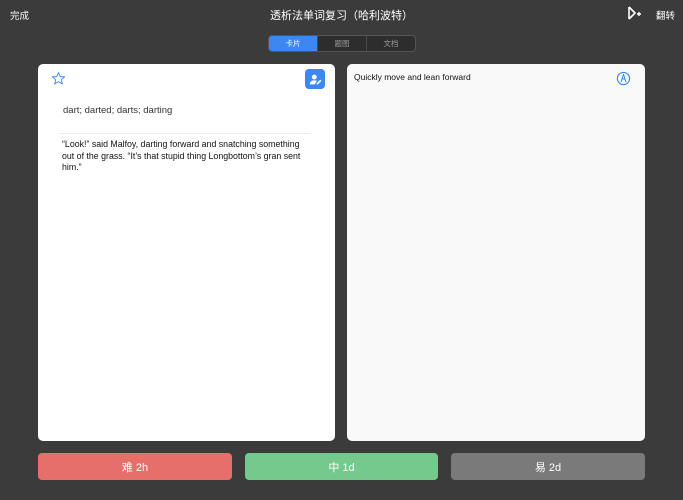 The height and width of the screenshot is (500, 683). What do you see at coordinates (58, 78) in the screenshot?
I see `star-outline-icon` at bounding box center [58, 78].